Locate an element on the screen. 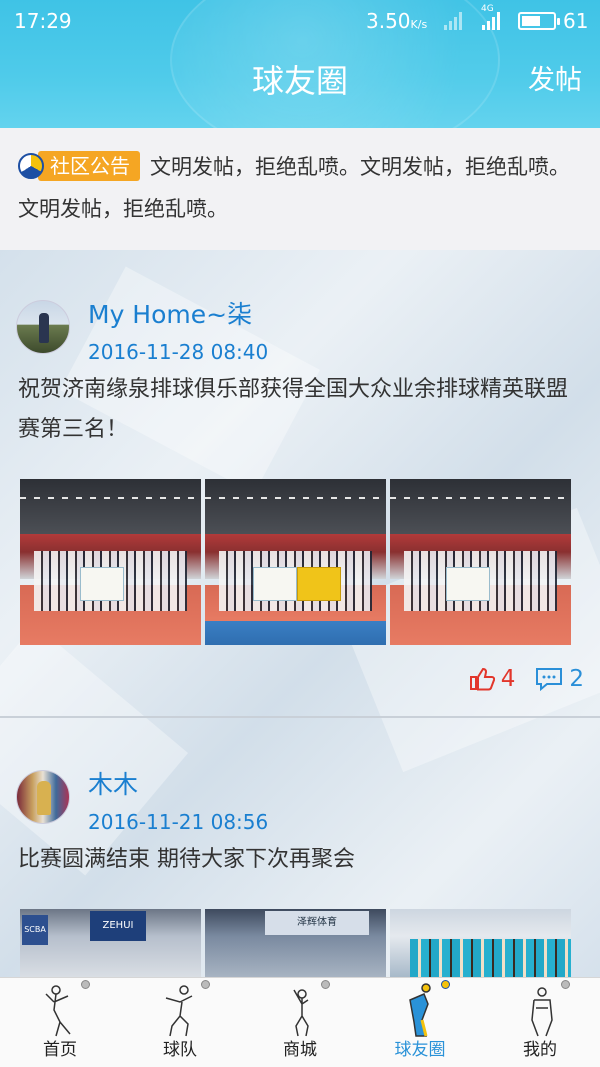 This screenshot has width=600, height=1067. photo-sign: 泽辉体育 is located at coordinates (317, 923).